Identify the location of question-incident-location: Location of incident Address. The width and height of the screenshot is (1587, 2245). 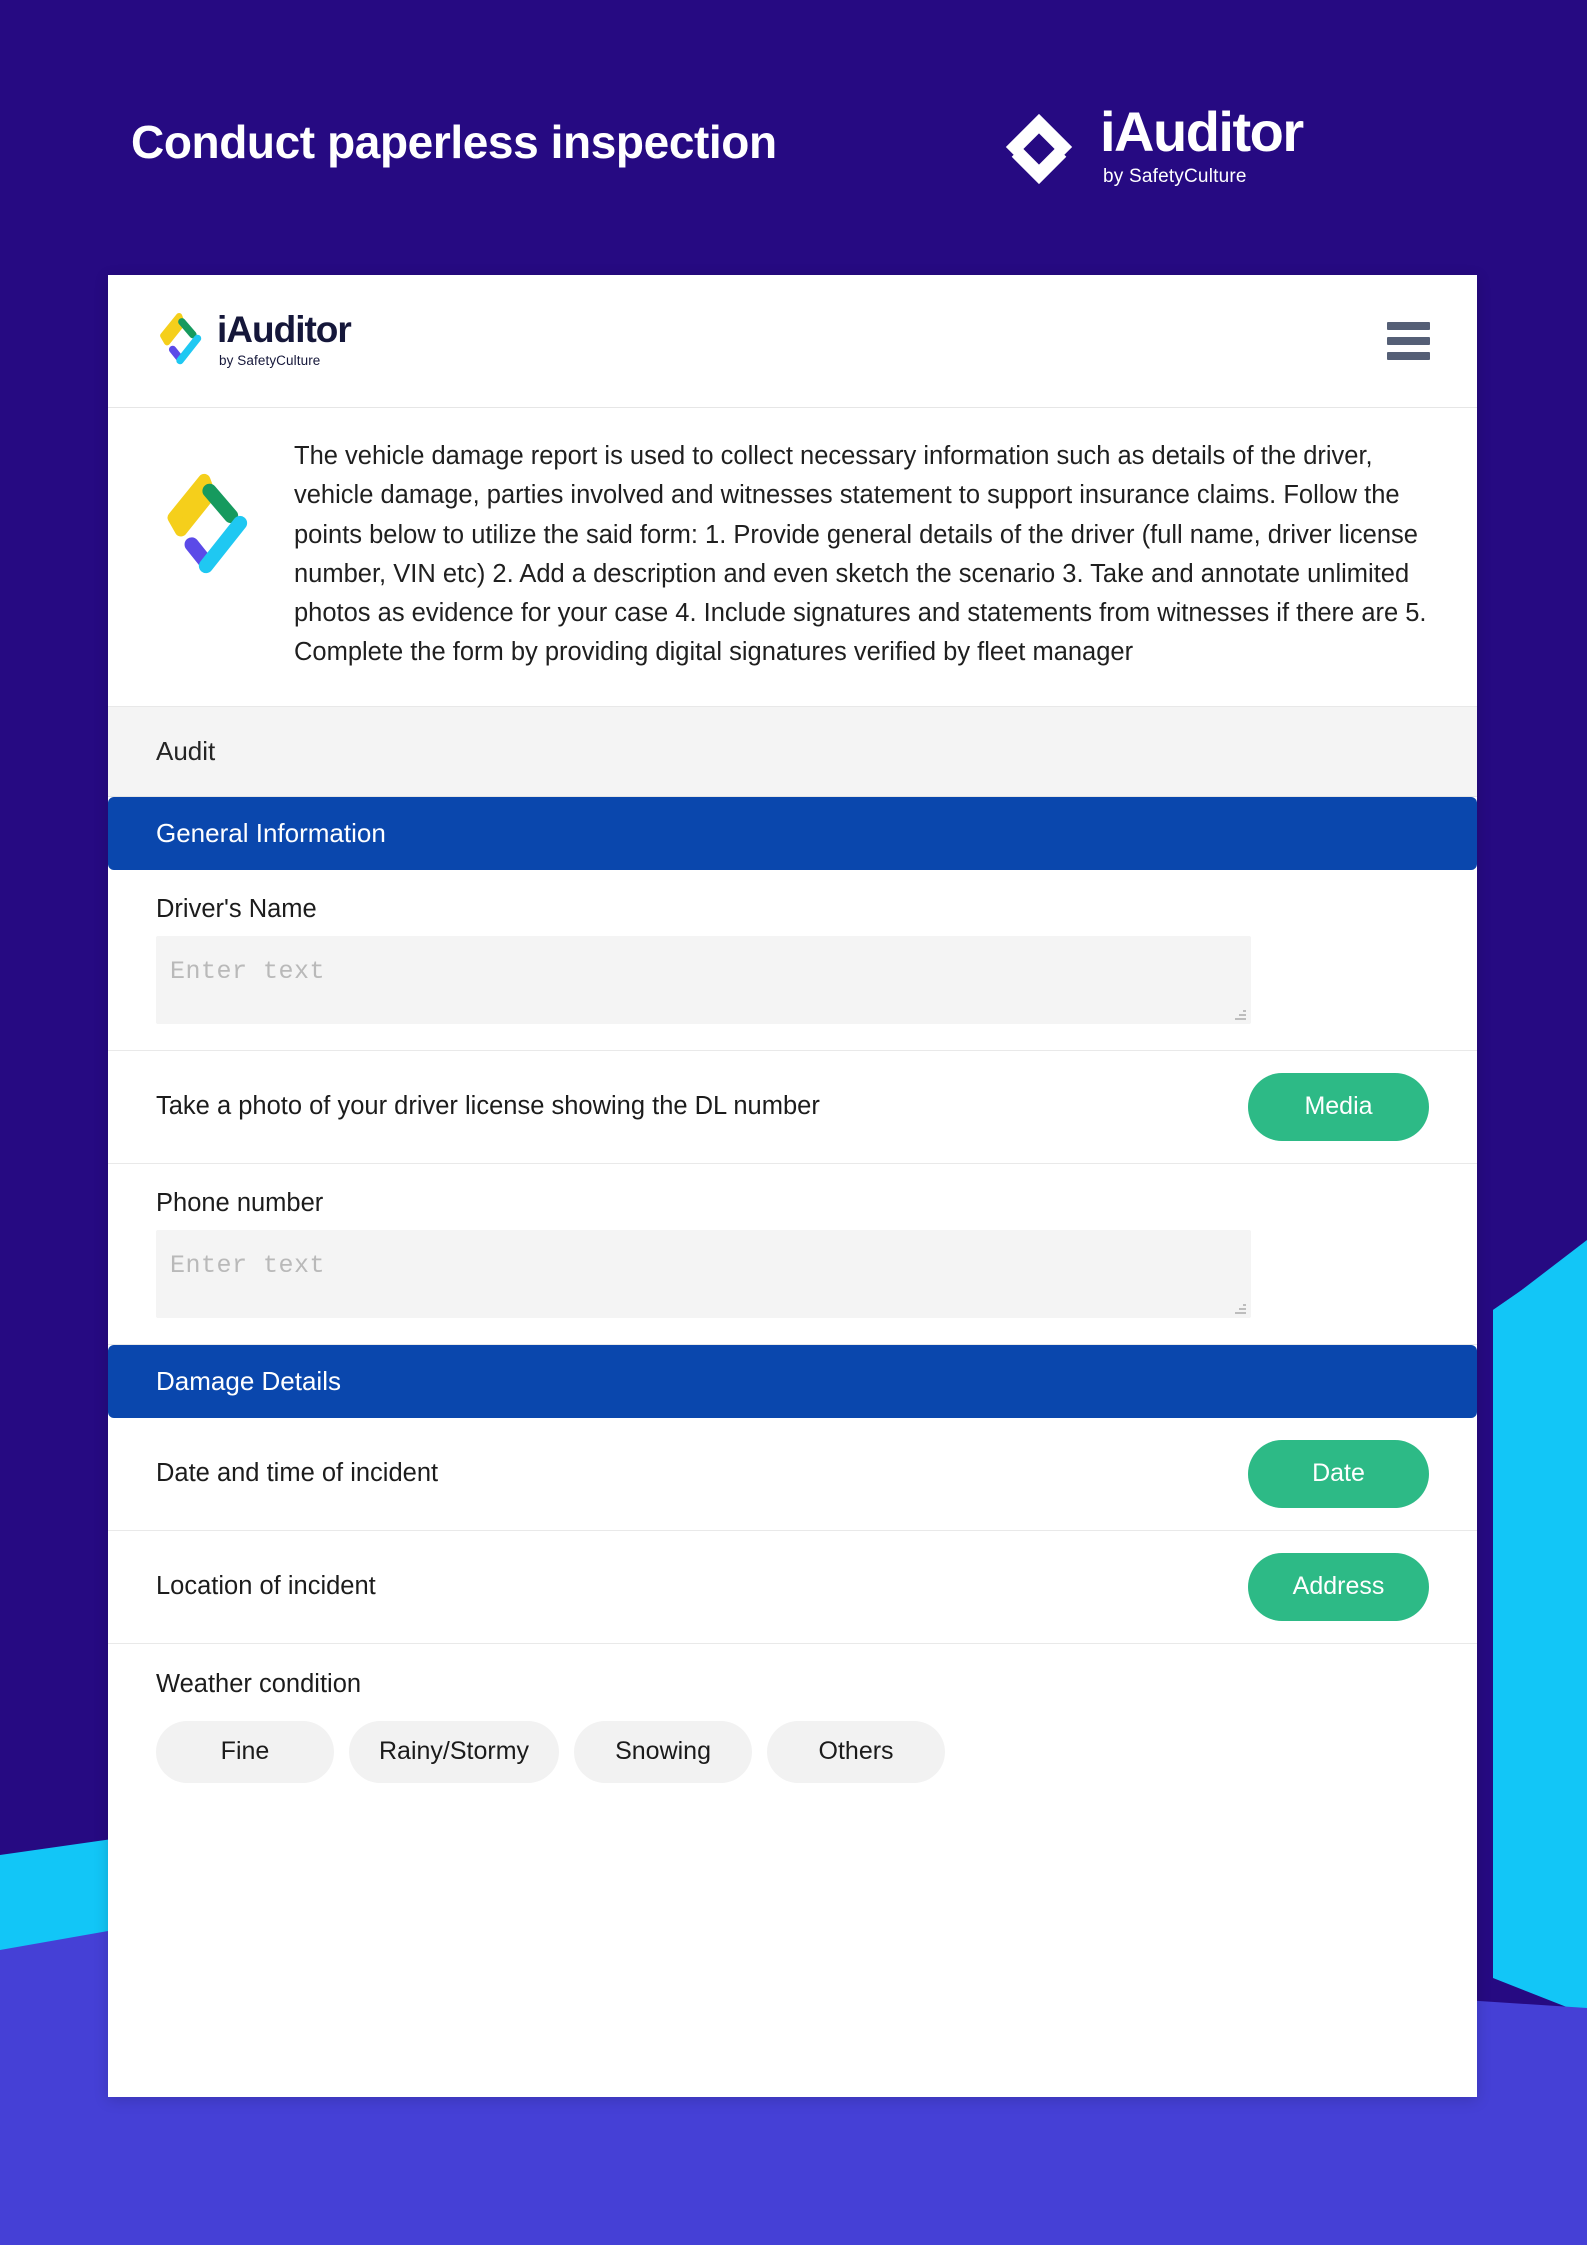
(792, 1587).